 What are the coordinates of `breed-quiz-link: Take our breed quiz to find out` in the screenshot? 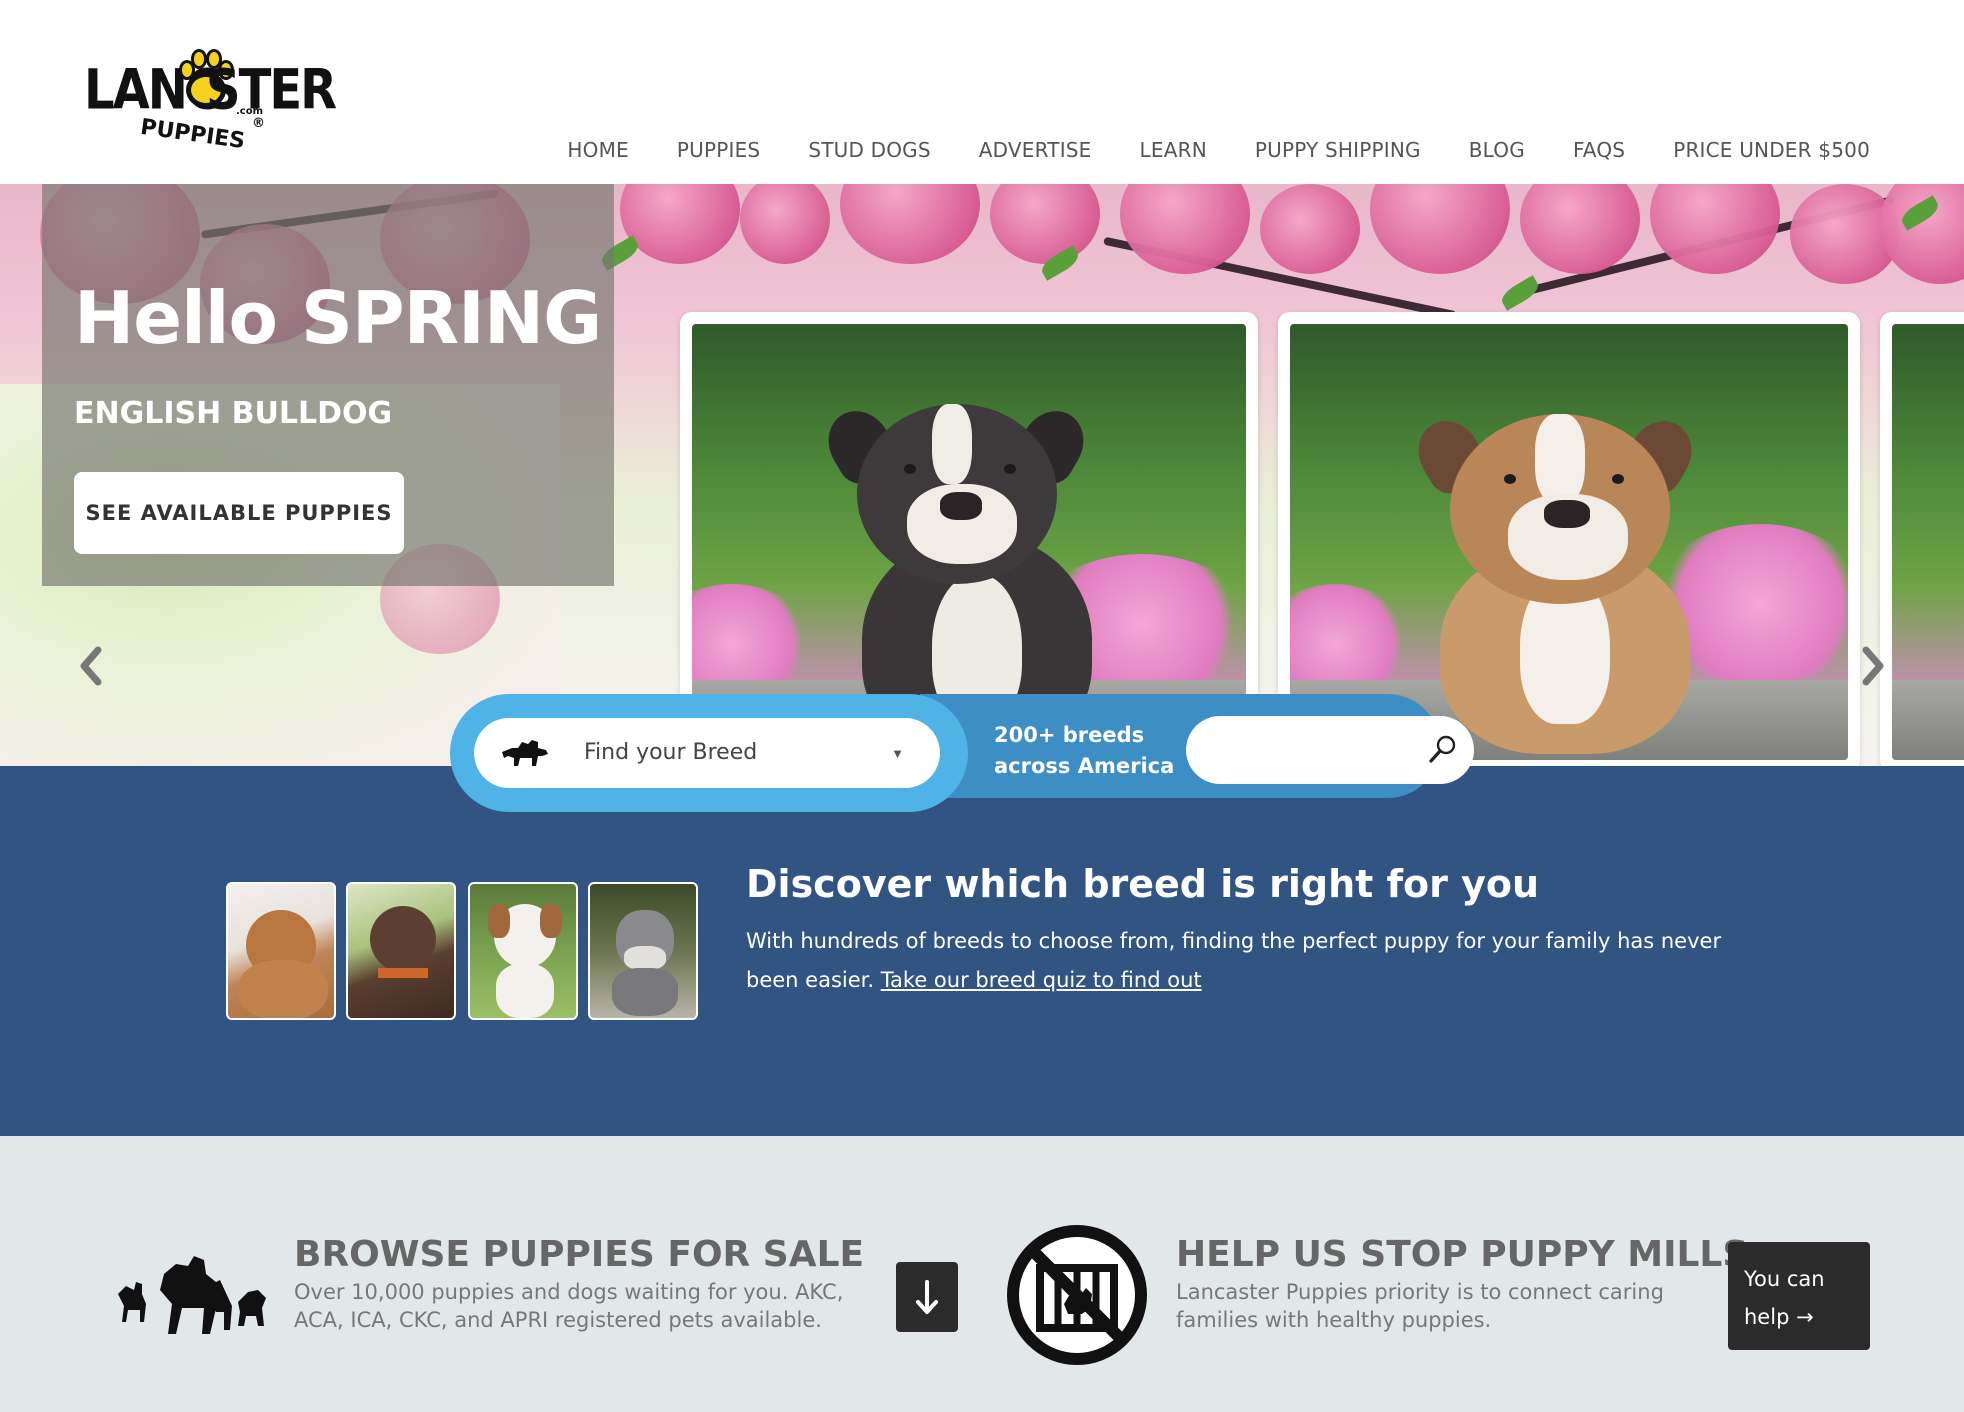 It's located at (1041, 980).